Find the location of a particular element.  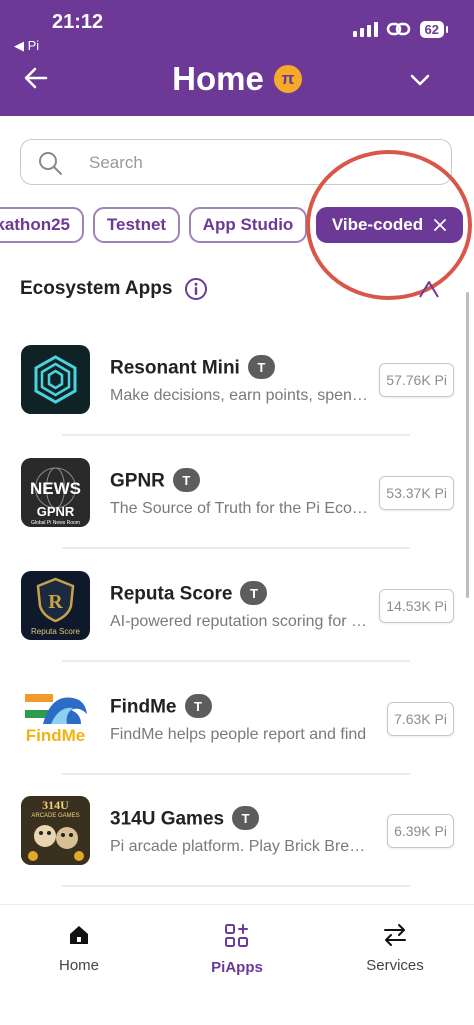

section-title: Ecosystem Apps is located at coordinates (96, 288).